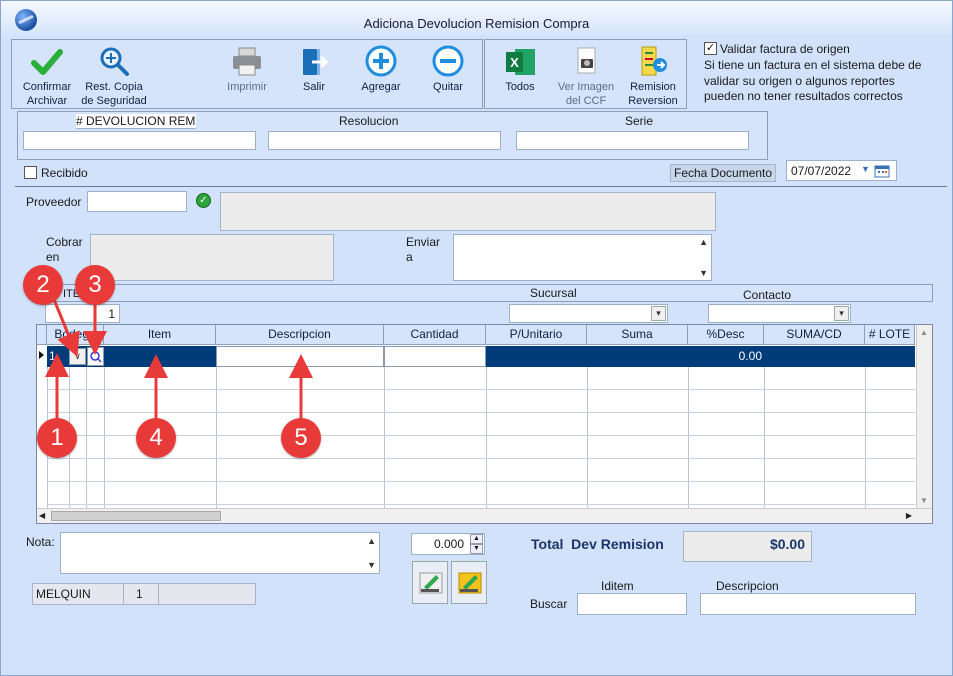  I want to click on document-date-picker: 07/07/2022 ▼, so click(841, 170).